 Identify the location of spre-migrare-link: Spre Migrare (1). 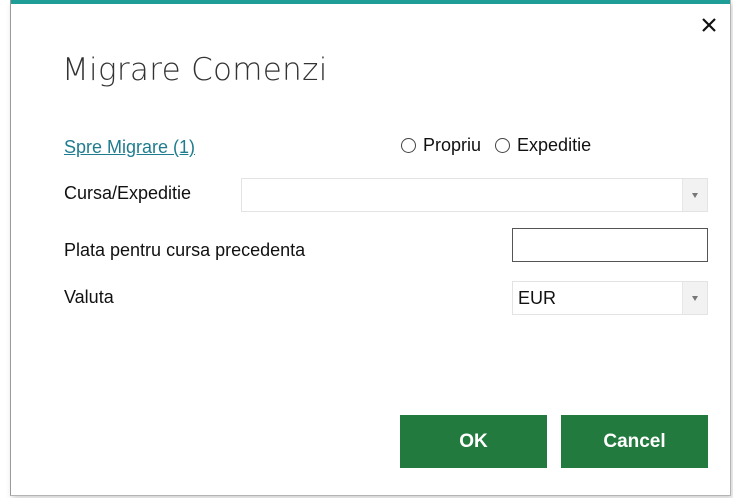
(129, 147).